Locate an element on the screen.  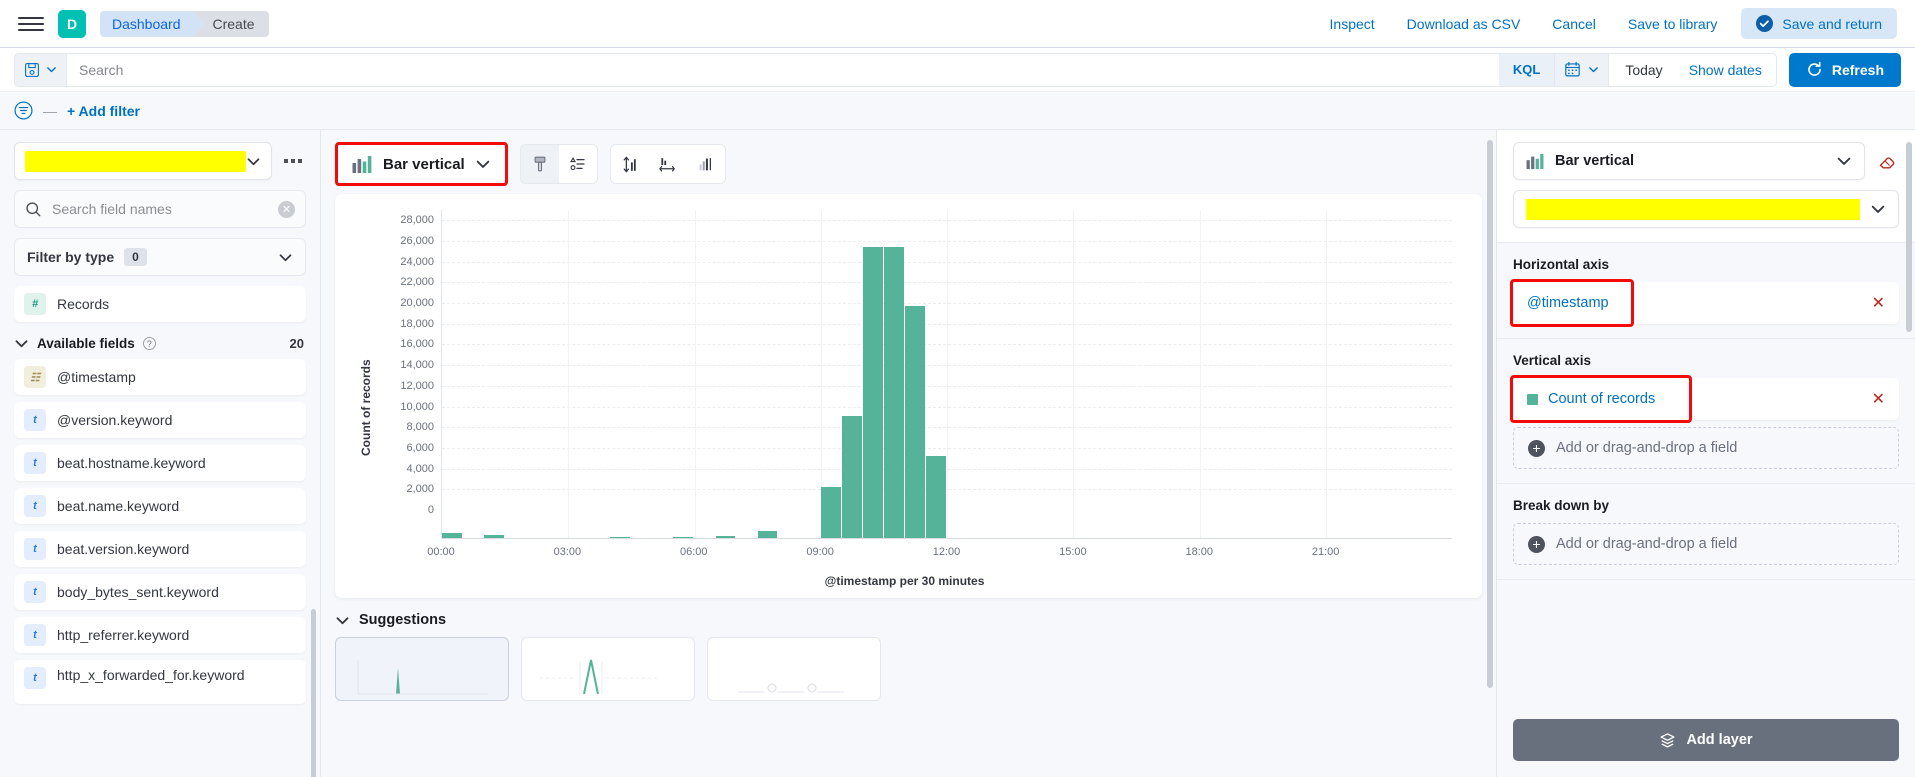
bottom-axis-settings-button is located at coordinates (667, 164).